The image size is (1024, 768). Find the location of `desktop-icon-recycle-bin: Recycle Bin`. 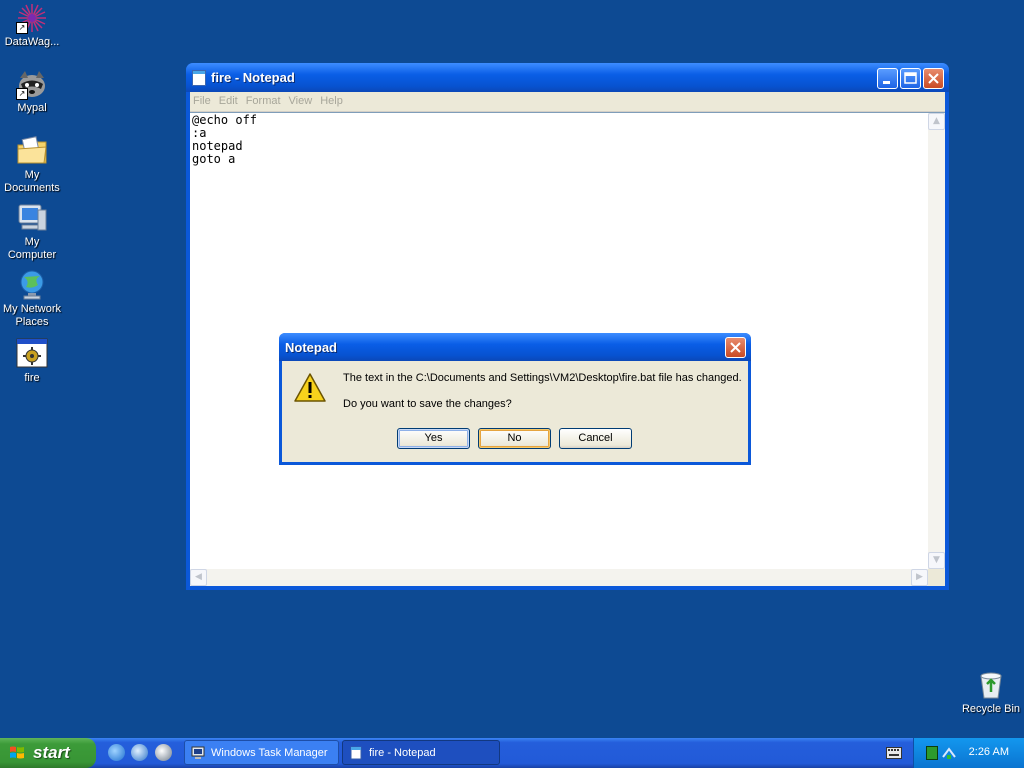

desktop-icon-recycle-bin: Recycle Bin is located at coordinates (991, 691).